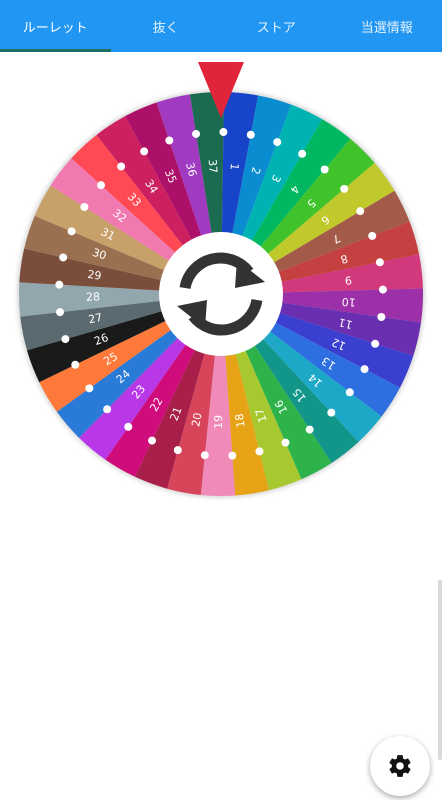  Describe the element at coordinates (348, 280) in the screenshot. I see `wheel-label-9: 9` at that location.